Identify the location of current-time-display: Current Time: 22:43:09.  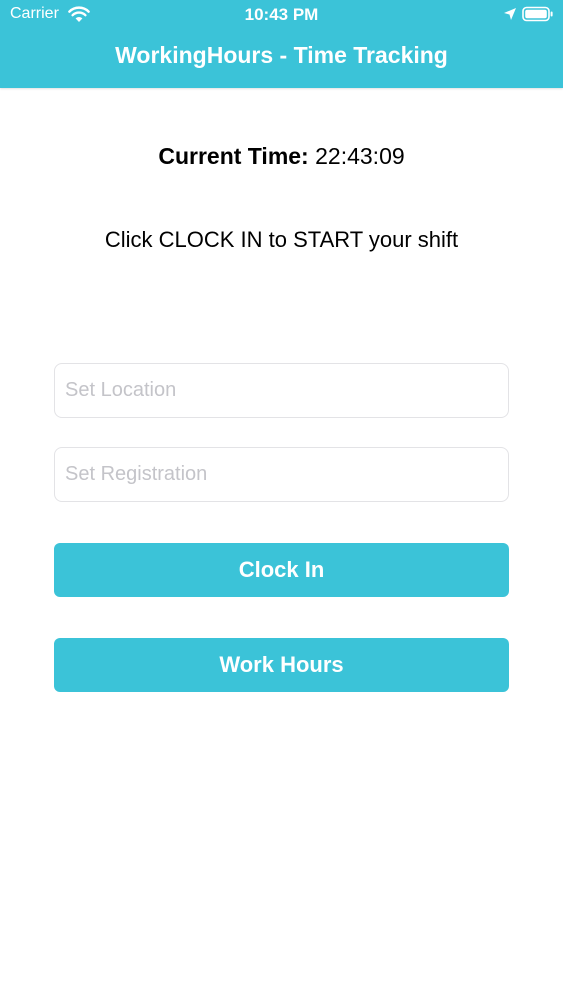
(281, 156).